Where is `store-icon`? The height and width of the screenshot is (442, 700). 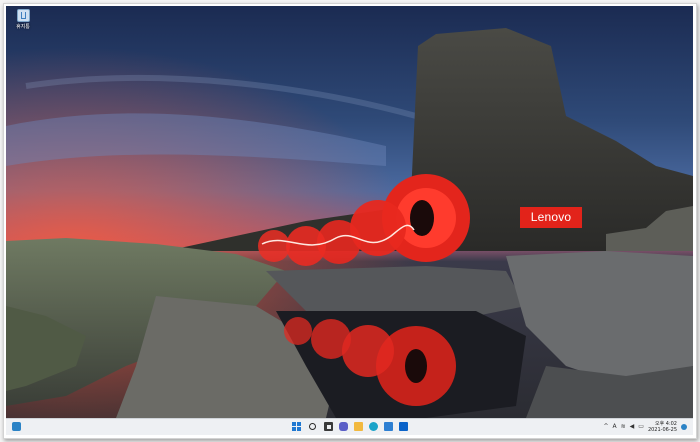
store-icon is located at coordinates (388, 426).